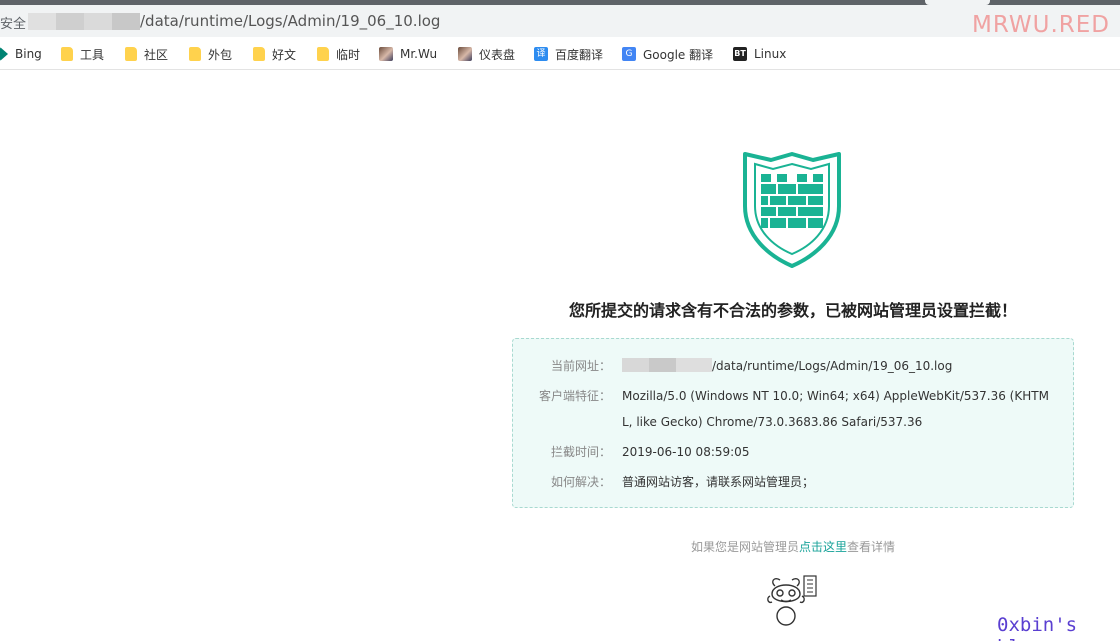 This screenshot has width=1120, height=641. I want to click on shield-icon, so click(792, 210).